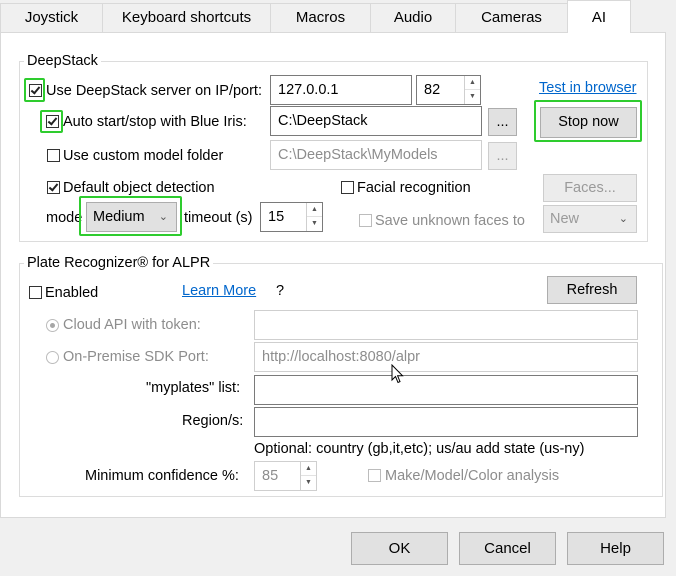 The image size is (676, 576). What do you see at coordinates (432, 90) in the screenshot?
I see `port-value: 82` at bounding box center [432, 90].